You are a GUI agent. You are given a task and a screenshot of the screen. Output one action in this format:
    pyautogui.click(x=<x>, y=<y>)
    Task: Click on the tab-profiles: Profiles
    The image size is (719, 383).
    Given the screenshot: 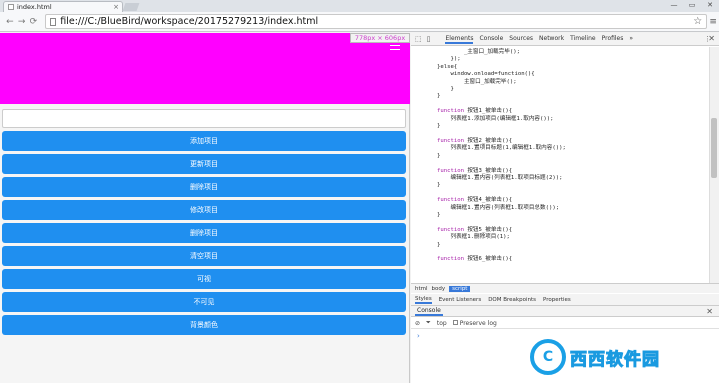 What is the action you would take?
    pyautogui.click(x=613, y=39)
    